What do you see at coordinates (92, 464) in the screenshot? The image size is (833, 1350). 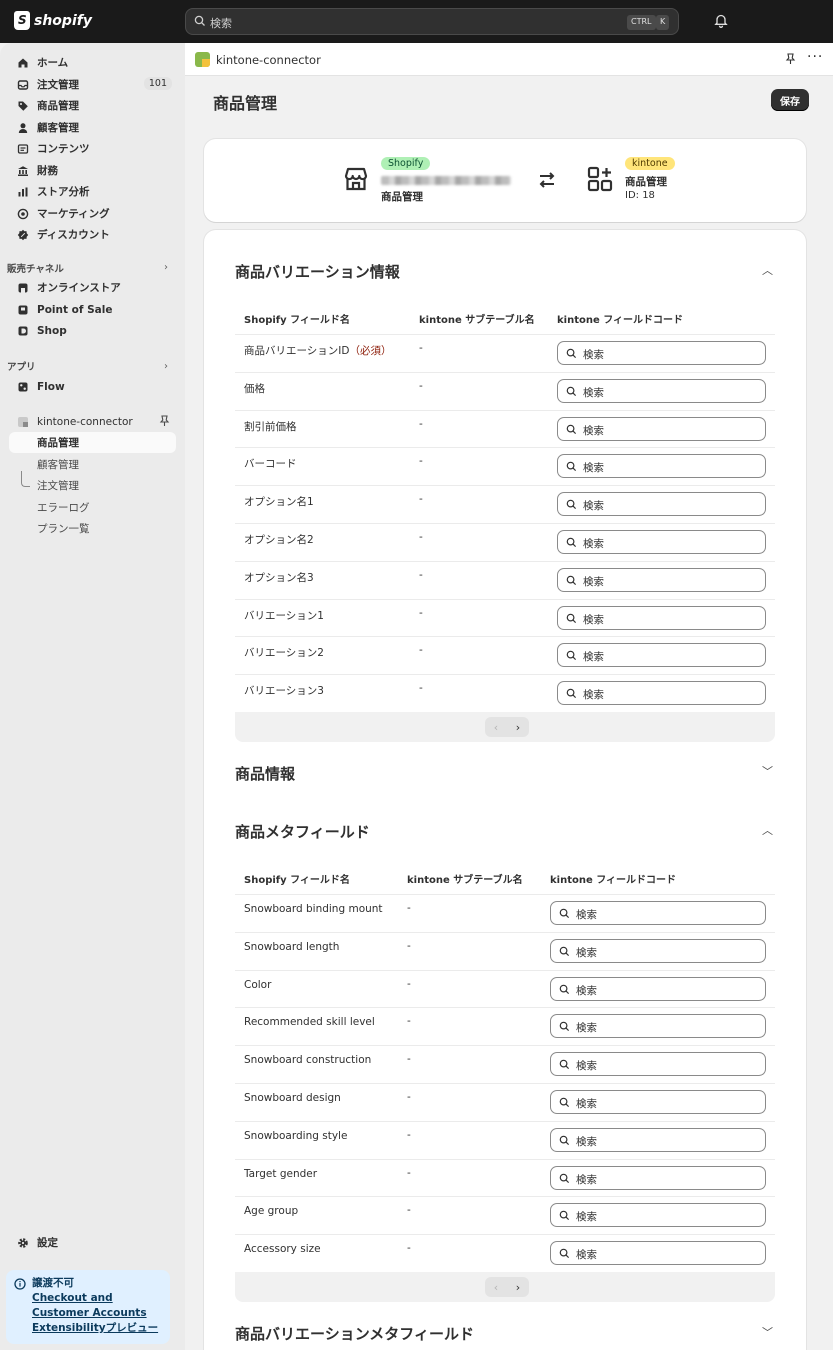 I see `sidebar-subitem-customers: 顧客管理` at bounding box center [92, 464].